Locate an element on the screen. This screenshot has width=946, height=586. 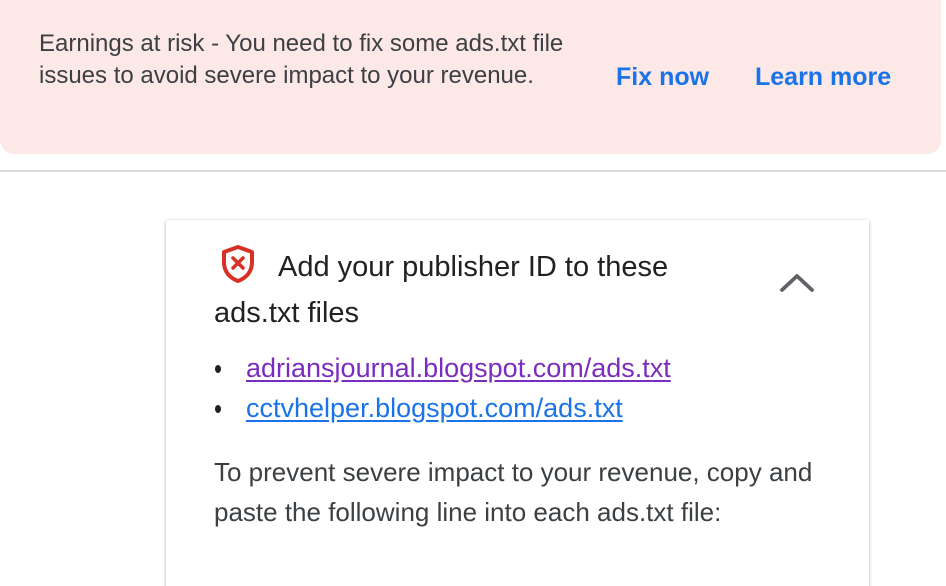
fix-now-link: Fix now is located at coordinates (662, 77).